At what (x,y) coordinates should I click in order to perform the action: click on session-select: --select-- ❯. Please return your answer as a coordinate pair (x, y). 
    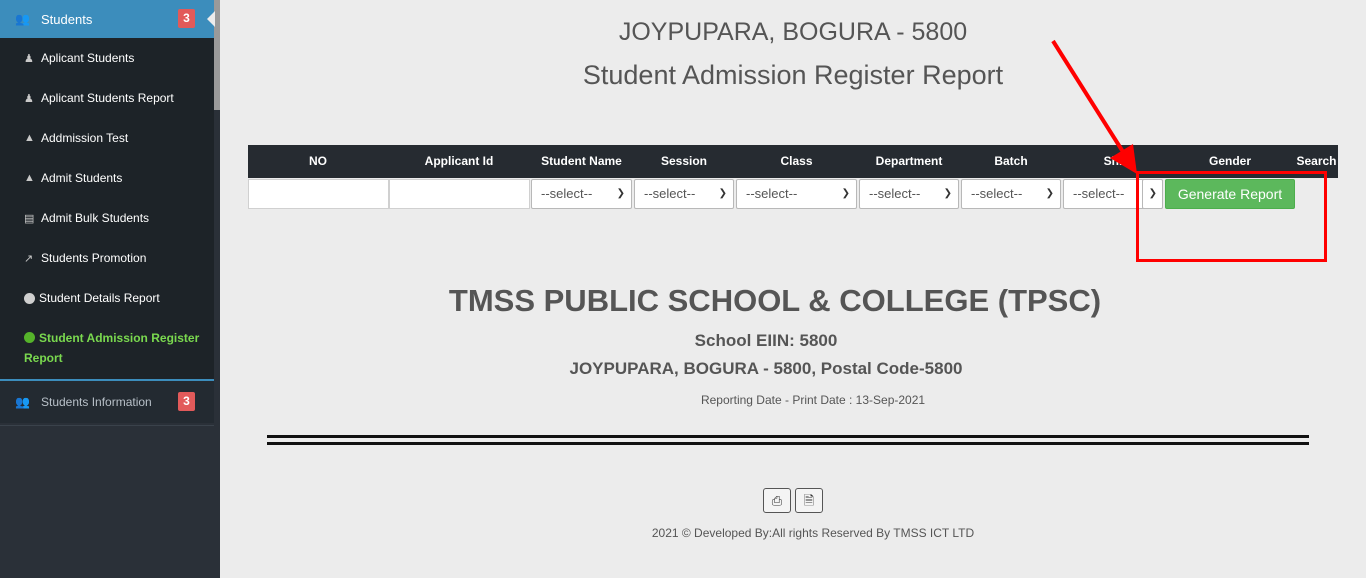
    Looking at the image, I should click on (684, 194).